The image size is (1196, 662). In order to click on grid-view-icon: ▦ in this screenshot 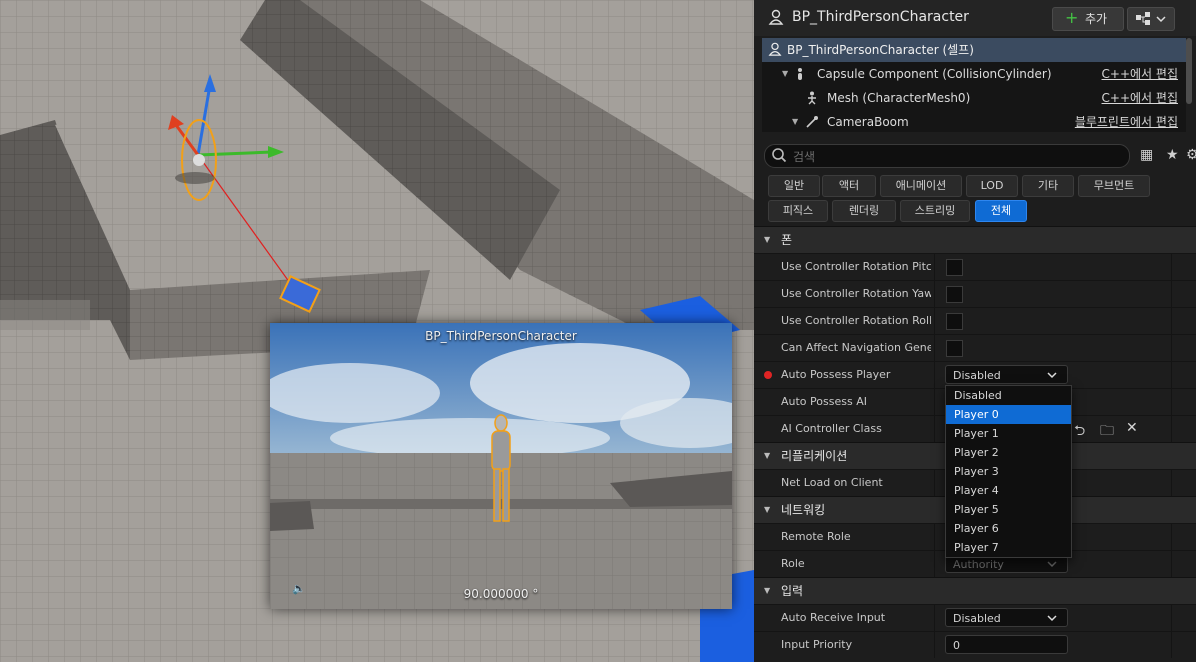, I will do `click(1146, 155)`.